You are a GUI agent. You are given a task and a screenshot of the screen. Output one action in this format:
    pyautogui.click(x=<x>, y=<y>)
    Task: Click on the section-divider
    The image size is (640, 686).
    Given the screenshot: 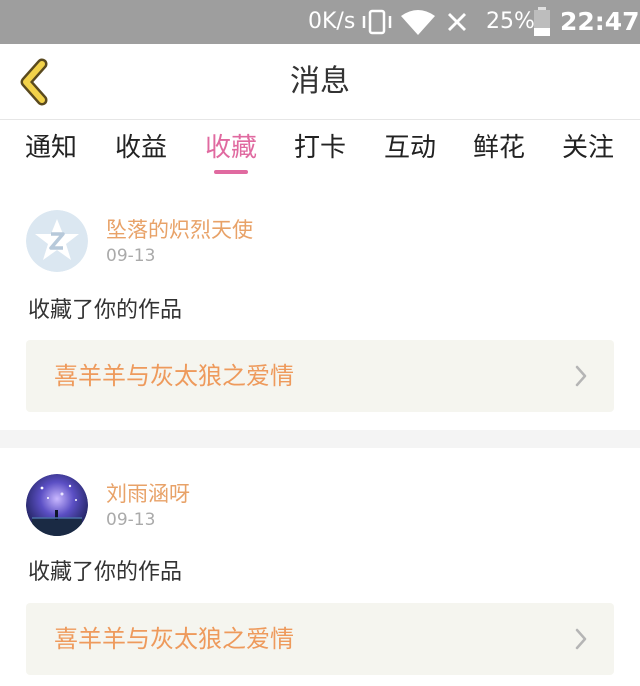 What is the action you would take?
    pyautogui.click(x=320, y=439)
    